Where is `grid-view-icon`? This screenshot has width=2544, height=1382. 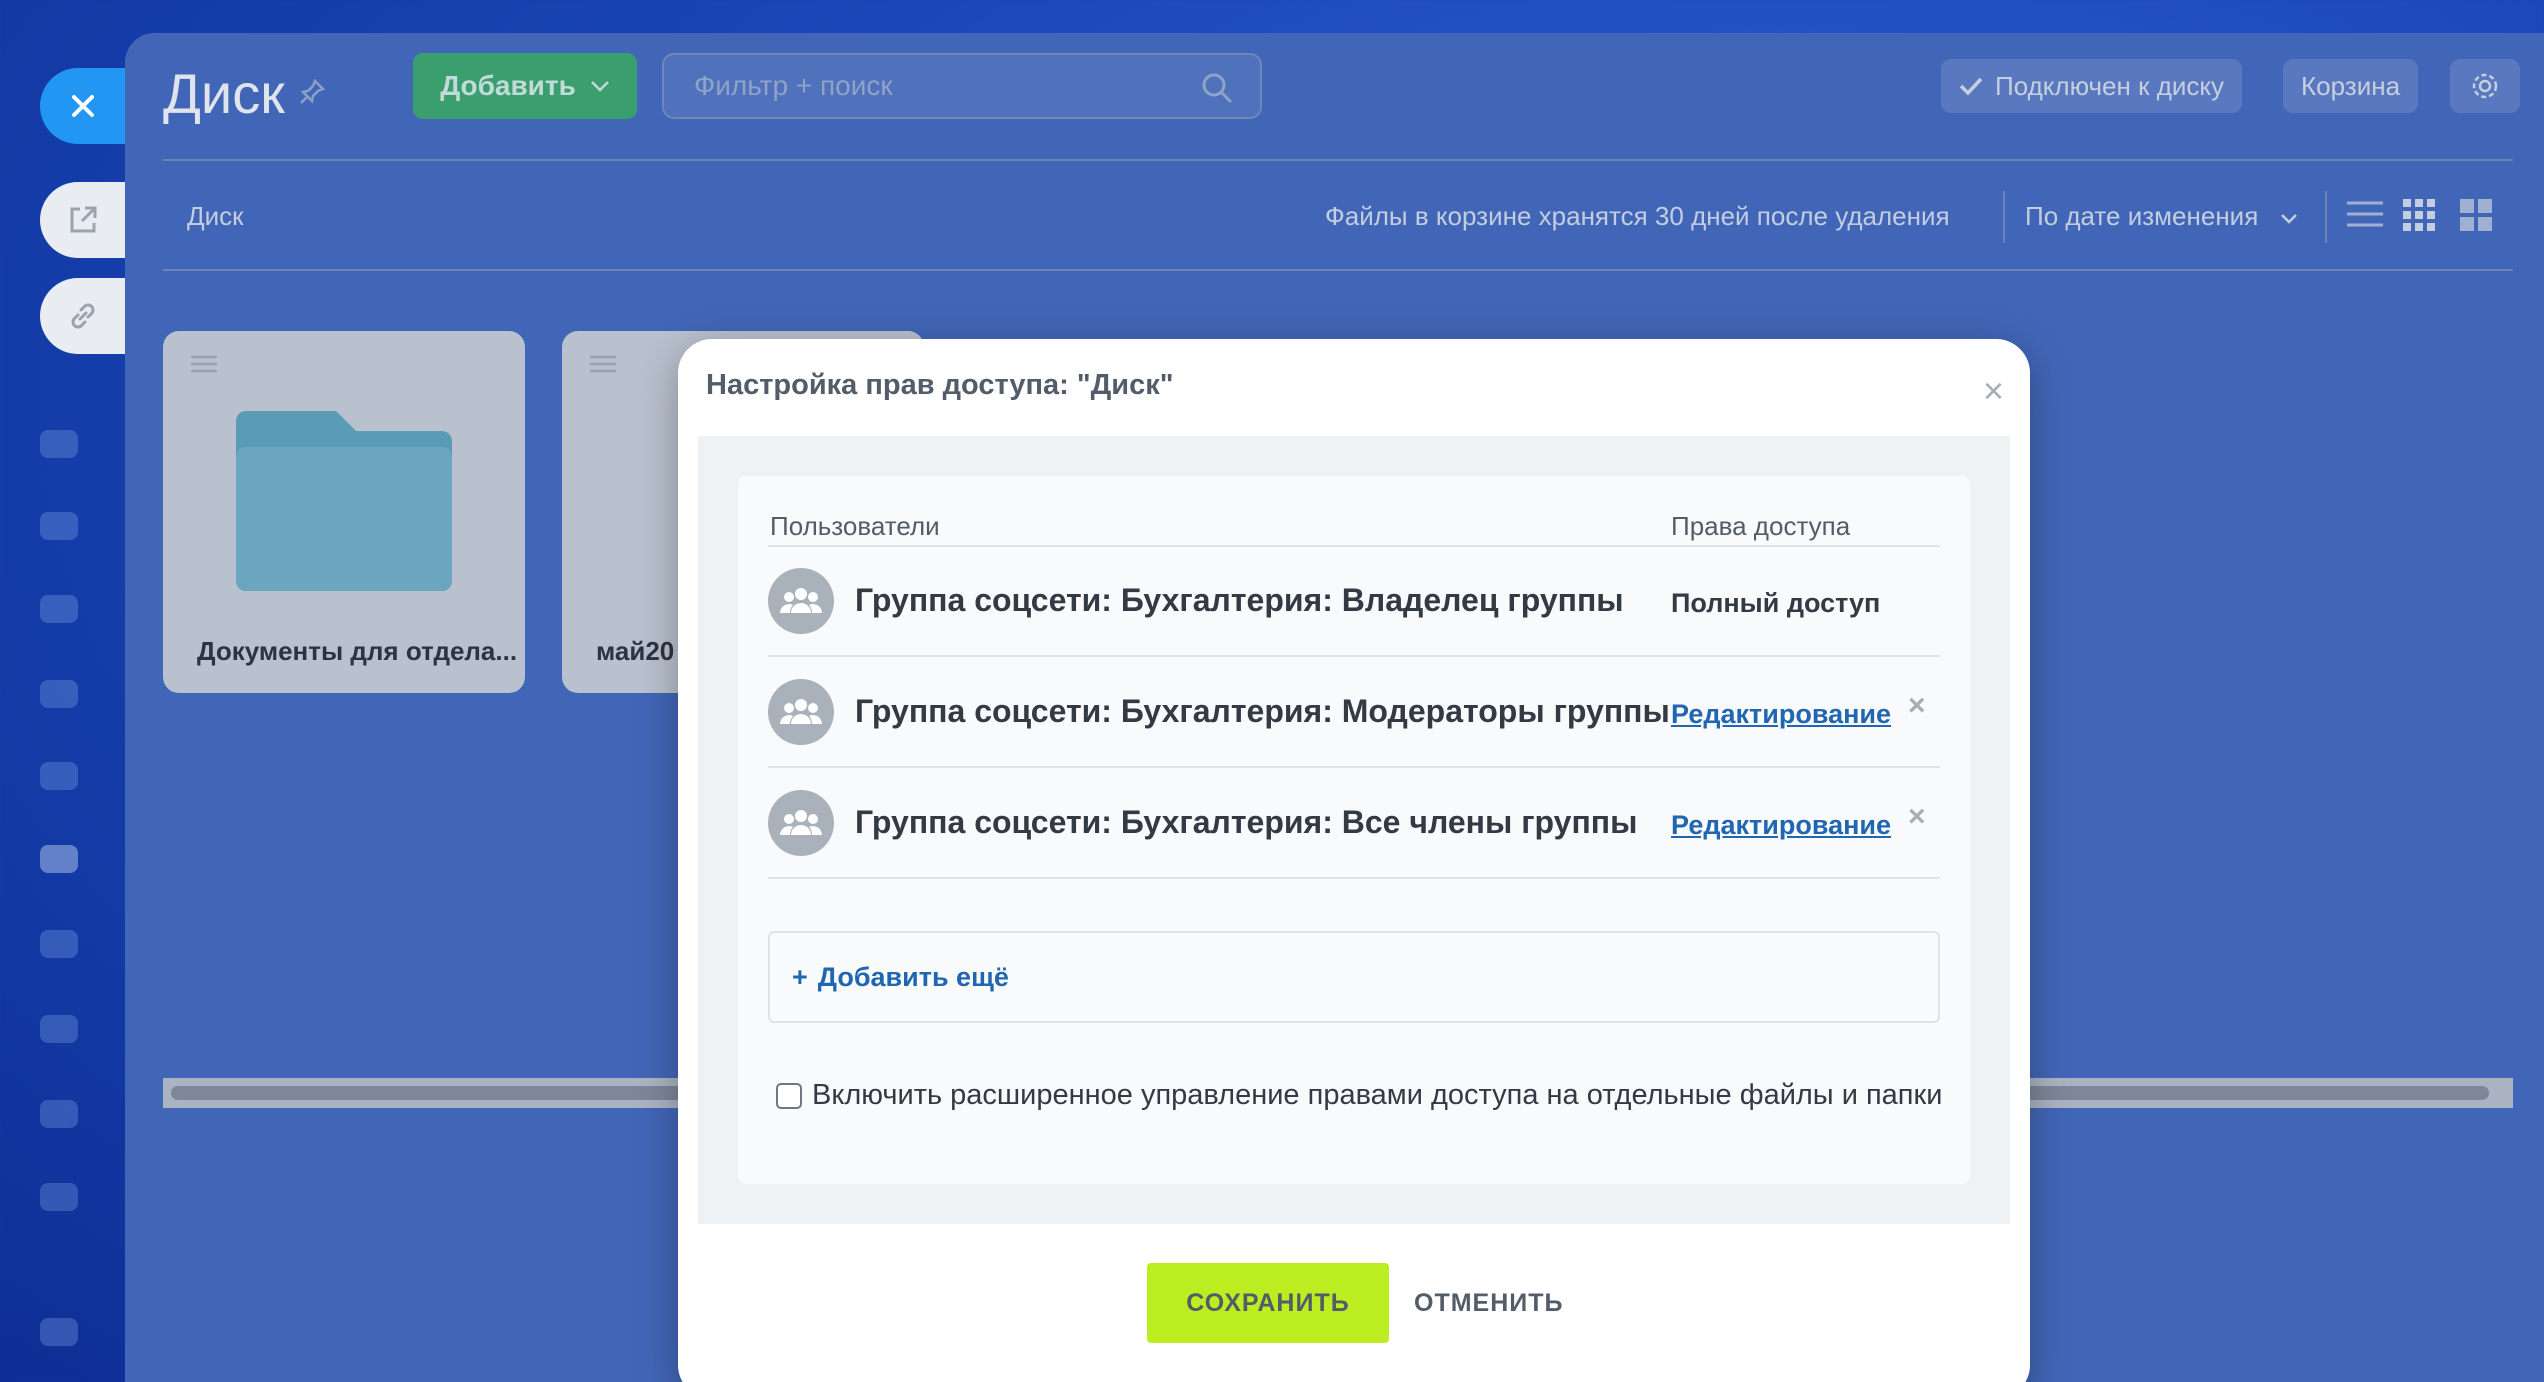 grid-view-icon is located at coordinates (2419, 215).